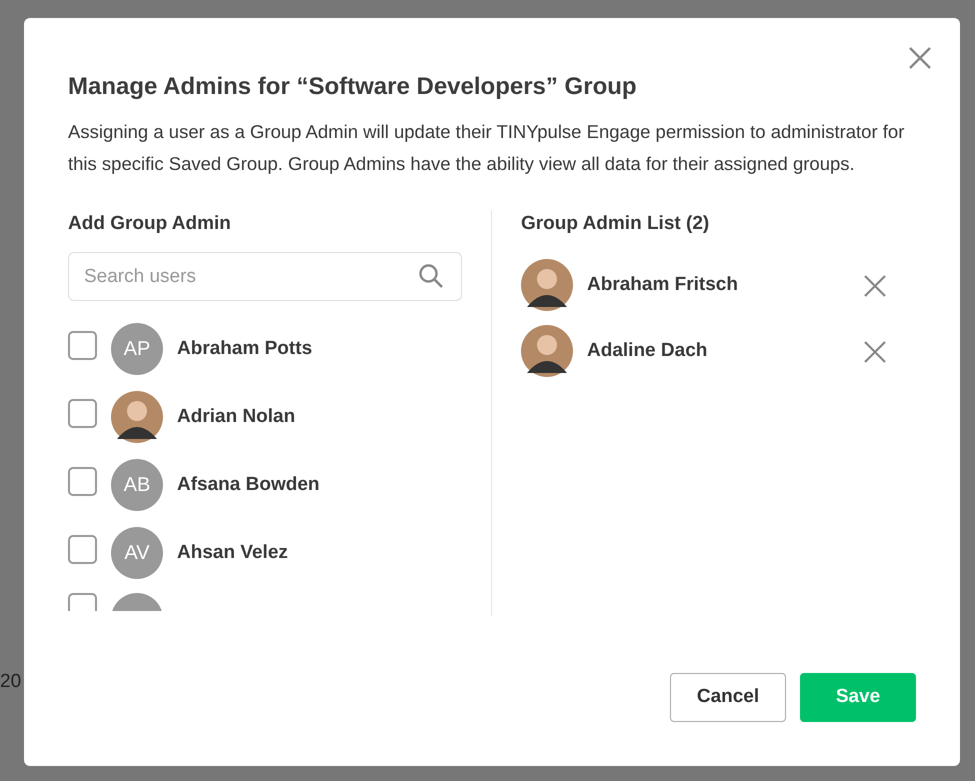 The image size is (975, 781). Describe the element at coordinates (137, 553) in the screenshot. I see `user-initials-avatar: AV` at that location.